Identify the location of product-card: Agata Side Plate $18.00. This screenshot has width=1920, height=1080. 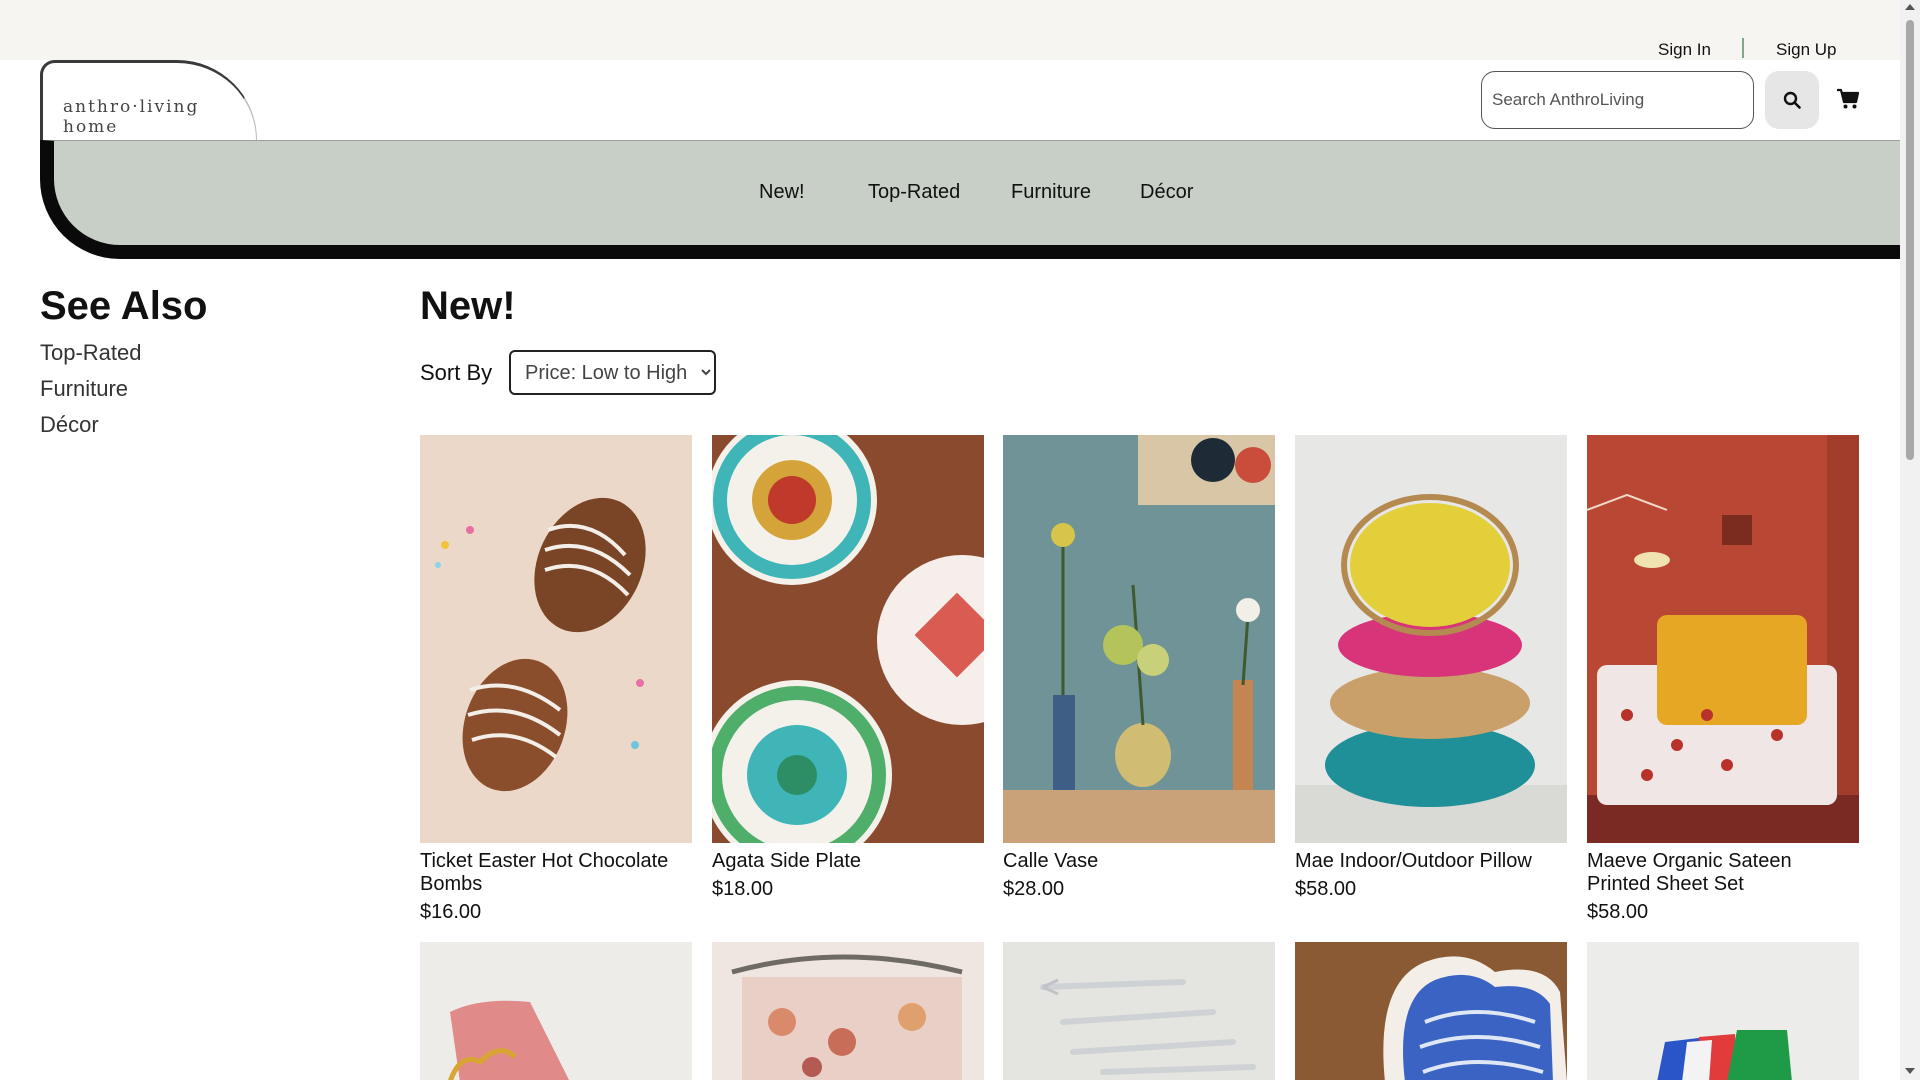
(848, 668).